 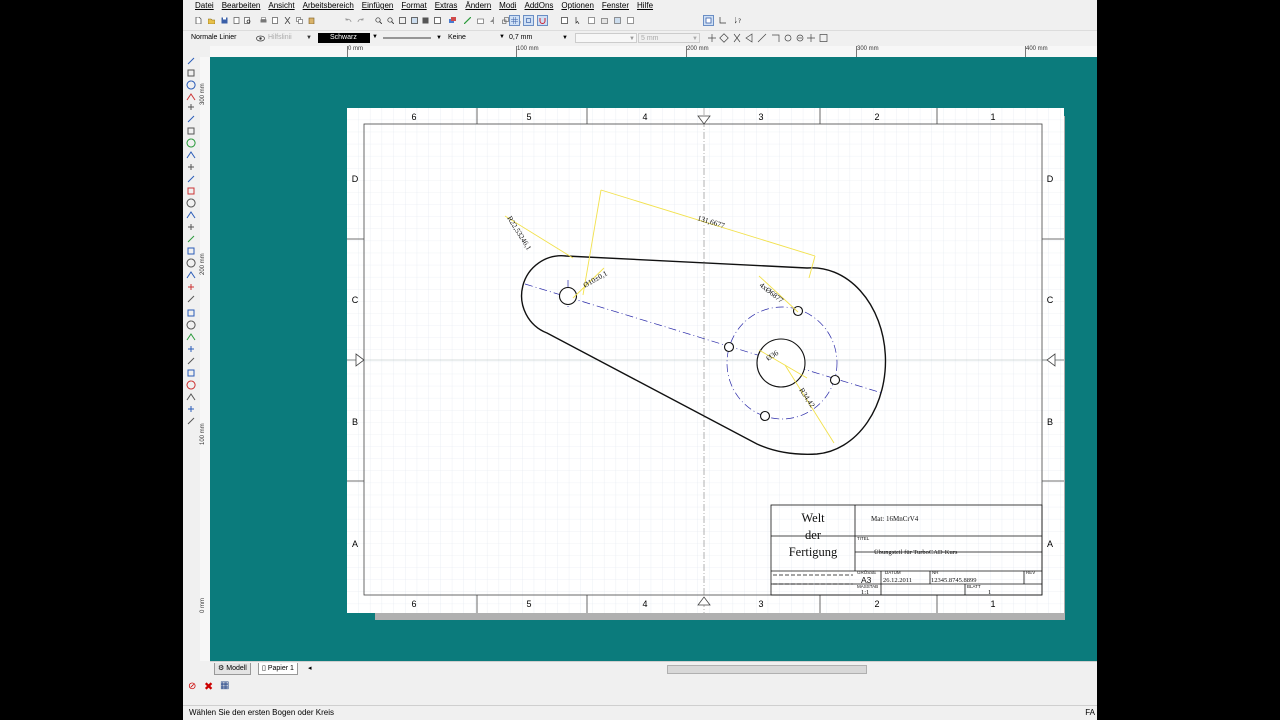 What do you see at coordinates (452, 20) in the screenshot?
I see `layer-button` at bounding box center [452, 20].